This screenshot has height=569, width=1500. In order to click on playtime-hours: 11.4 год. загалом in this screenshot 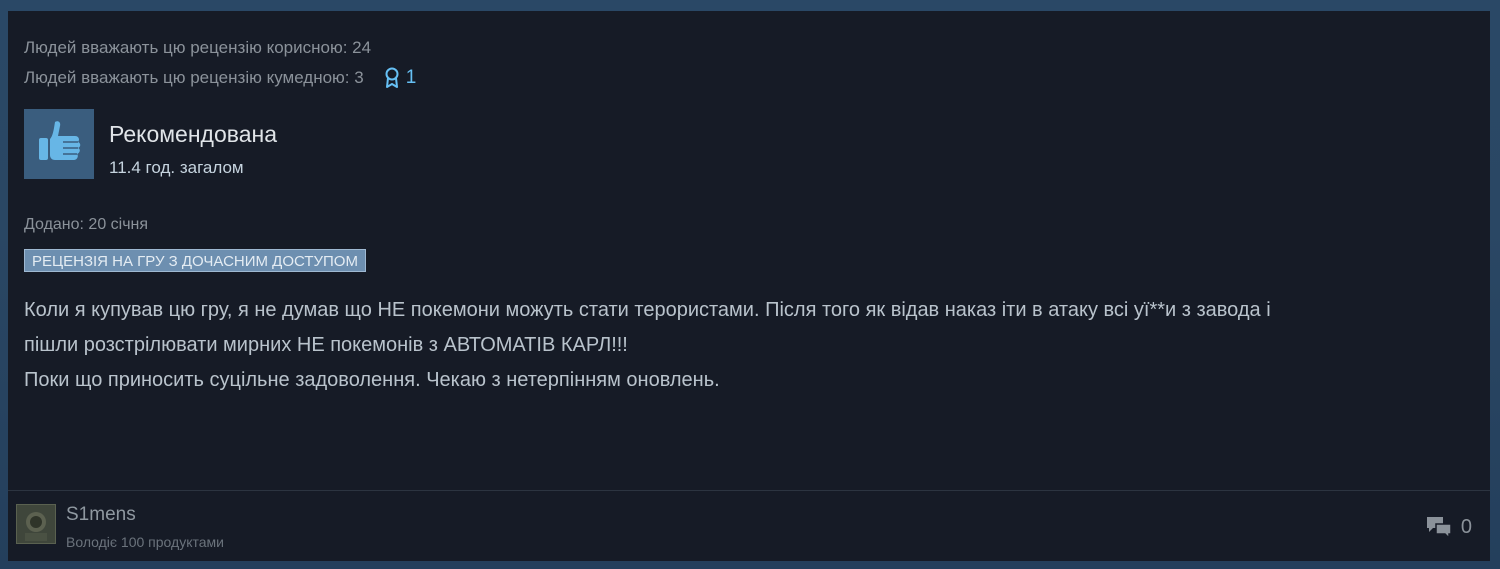, I will do `click(176, 167)`.